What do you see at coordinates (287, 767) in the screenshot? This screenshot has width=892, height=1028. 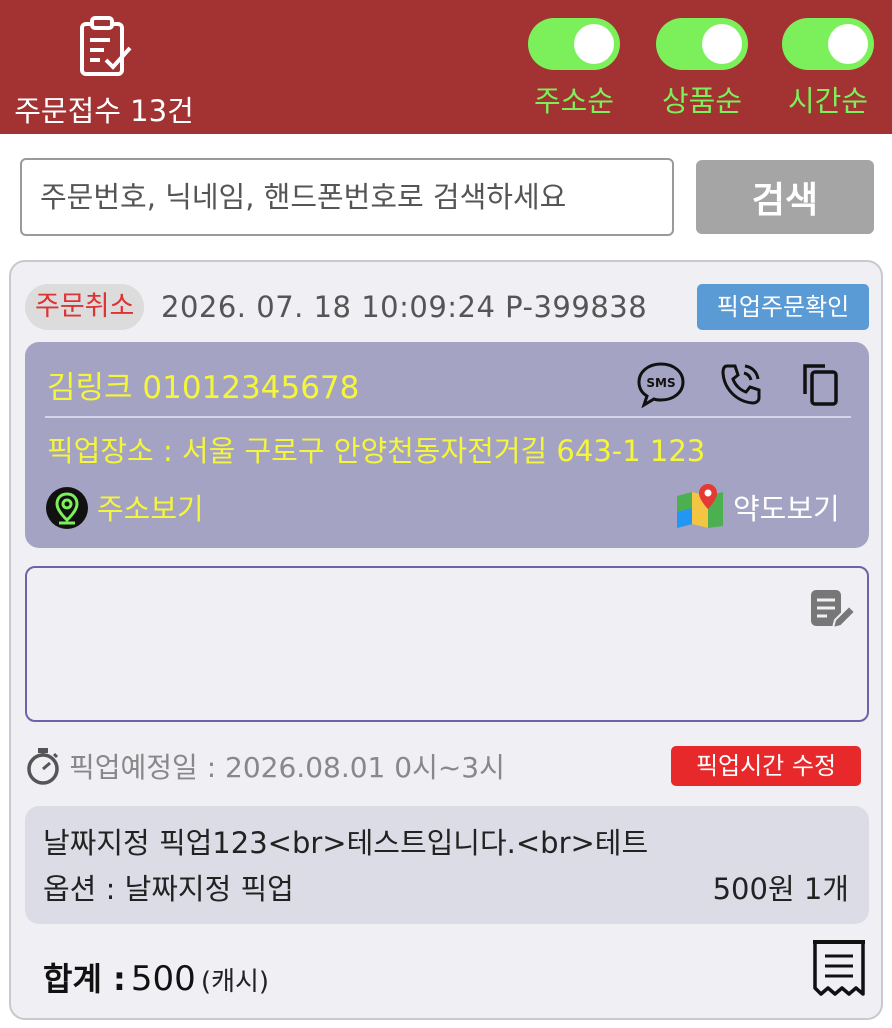 I see `pickup-date: 픽업예정일 : 2026.08.01 0시~3시` at bounding box center [287, 767].